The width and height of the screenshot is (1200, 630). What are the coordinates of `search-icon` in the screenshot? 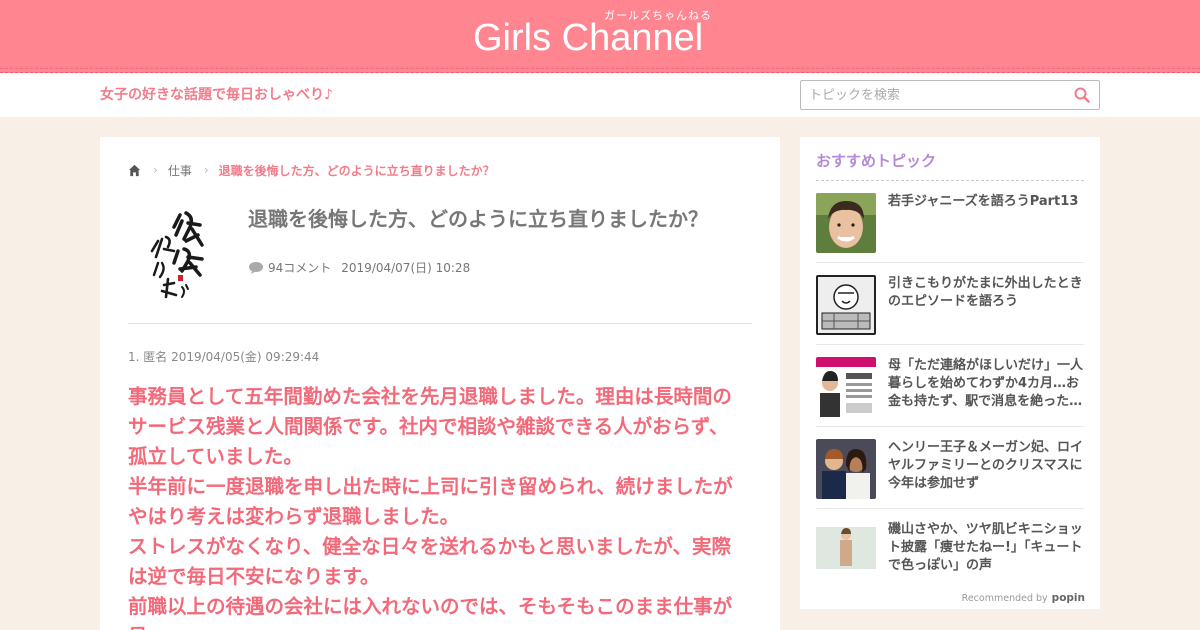 It's located at (1082, 95).